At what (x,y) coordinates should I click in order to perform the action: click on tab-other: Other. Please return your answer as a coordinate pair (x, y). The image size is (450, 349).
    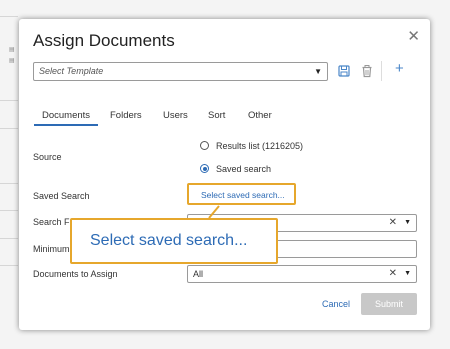
    Looking at the image, I should click on (260, 115).